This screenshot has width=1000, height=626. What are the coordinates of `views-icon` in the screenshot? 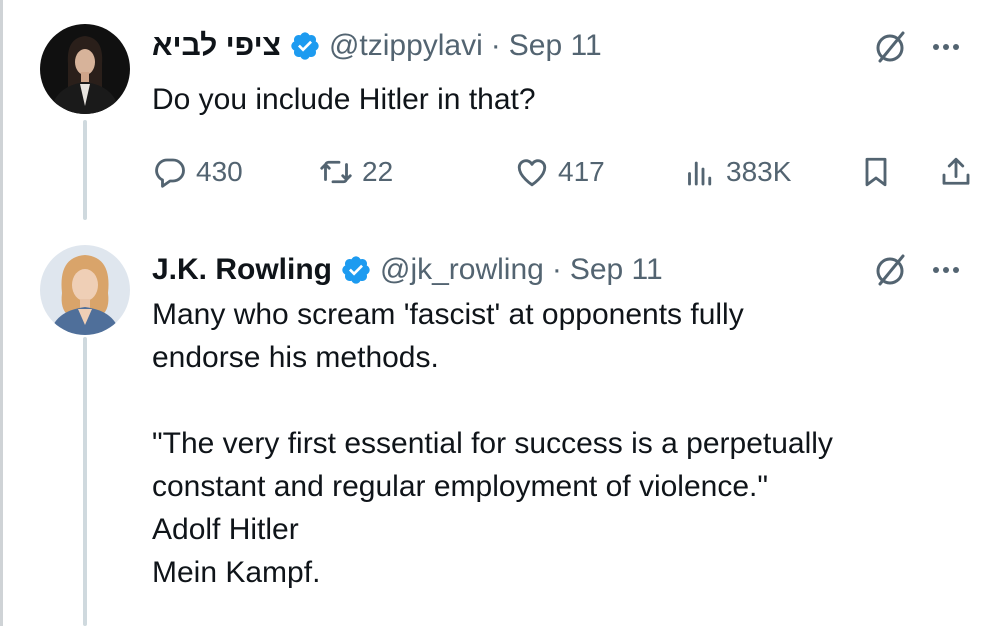 It's located at (700, 173).